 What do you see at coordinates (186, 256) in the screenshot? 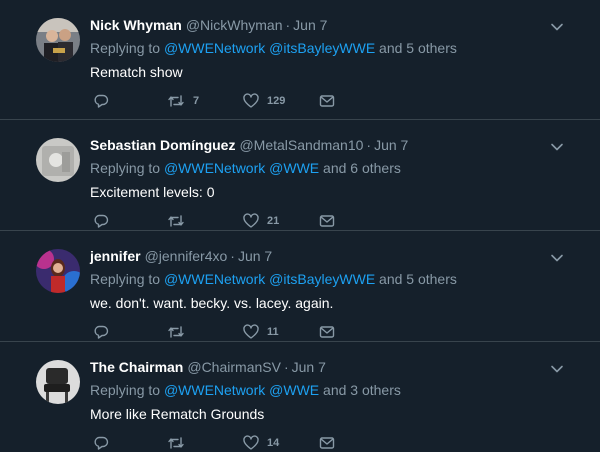
I see `user-handle: @jennifer4xo` at bounding box center [186, 256].